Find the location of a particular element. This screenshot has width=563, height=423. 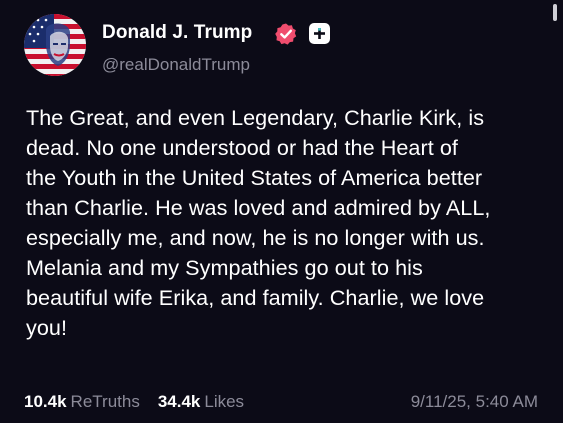

post-body-line: Melania and my Sympathies go out to his is located at coordinates (224, 267).